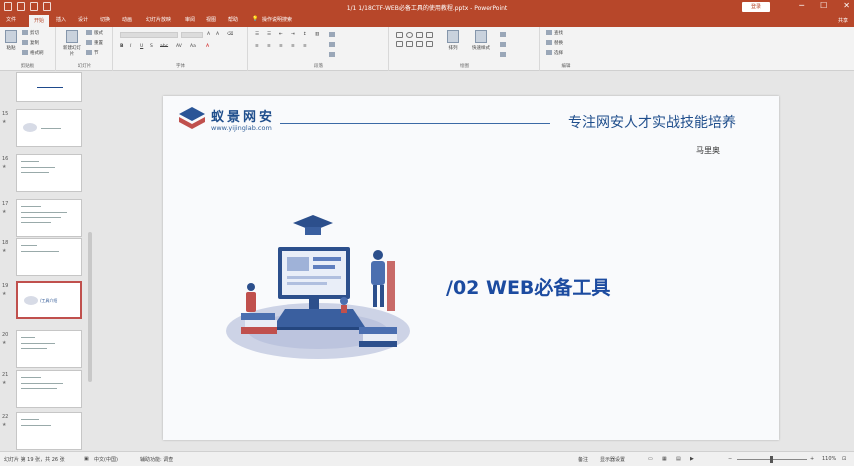 The height and width of the screenshot is (466, 854). What do you see at coordinates (652, 123) in the screenshot?
I see `tagline: 专注网安人才实战技能培养` at bounding box center [652, 123].